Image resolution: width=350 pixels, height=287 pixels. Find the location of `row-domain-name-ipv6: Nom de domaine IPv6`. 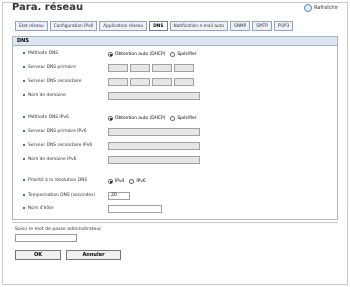

row-domain-name-ipv6: Nom de domaine IPv6 is located at coordinates (175, 160).